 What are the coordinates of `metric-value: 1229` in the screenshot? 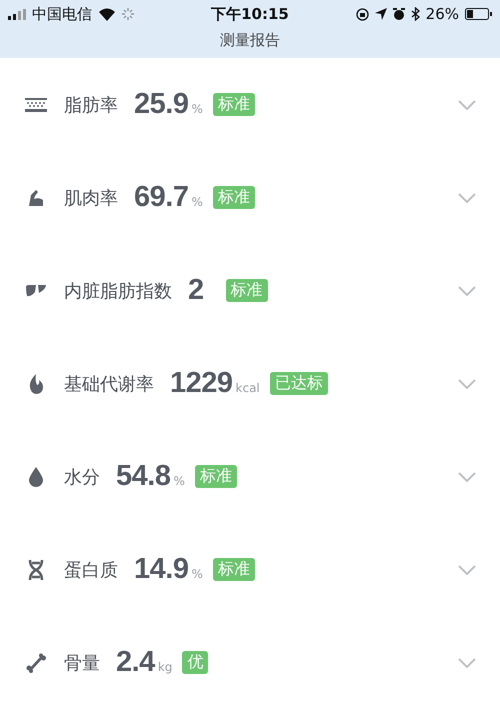 It's located at (201, 383).